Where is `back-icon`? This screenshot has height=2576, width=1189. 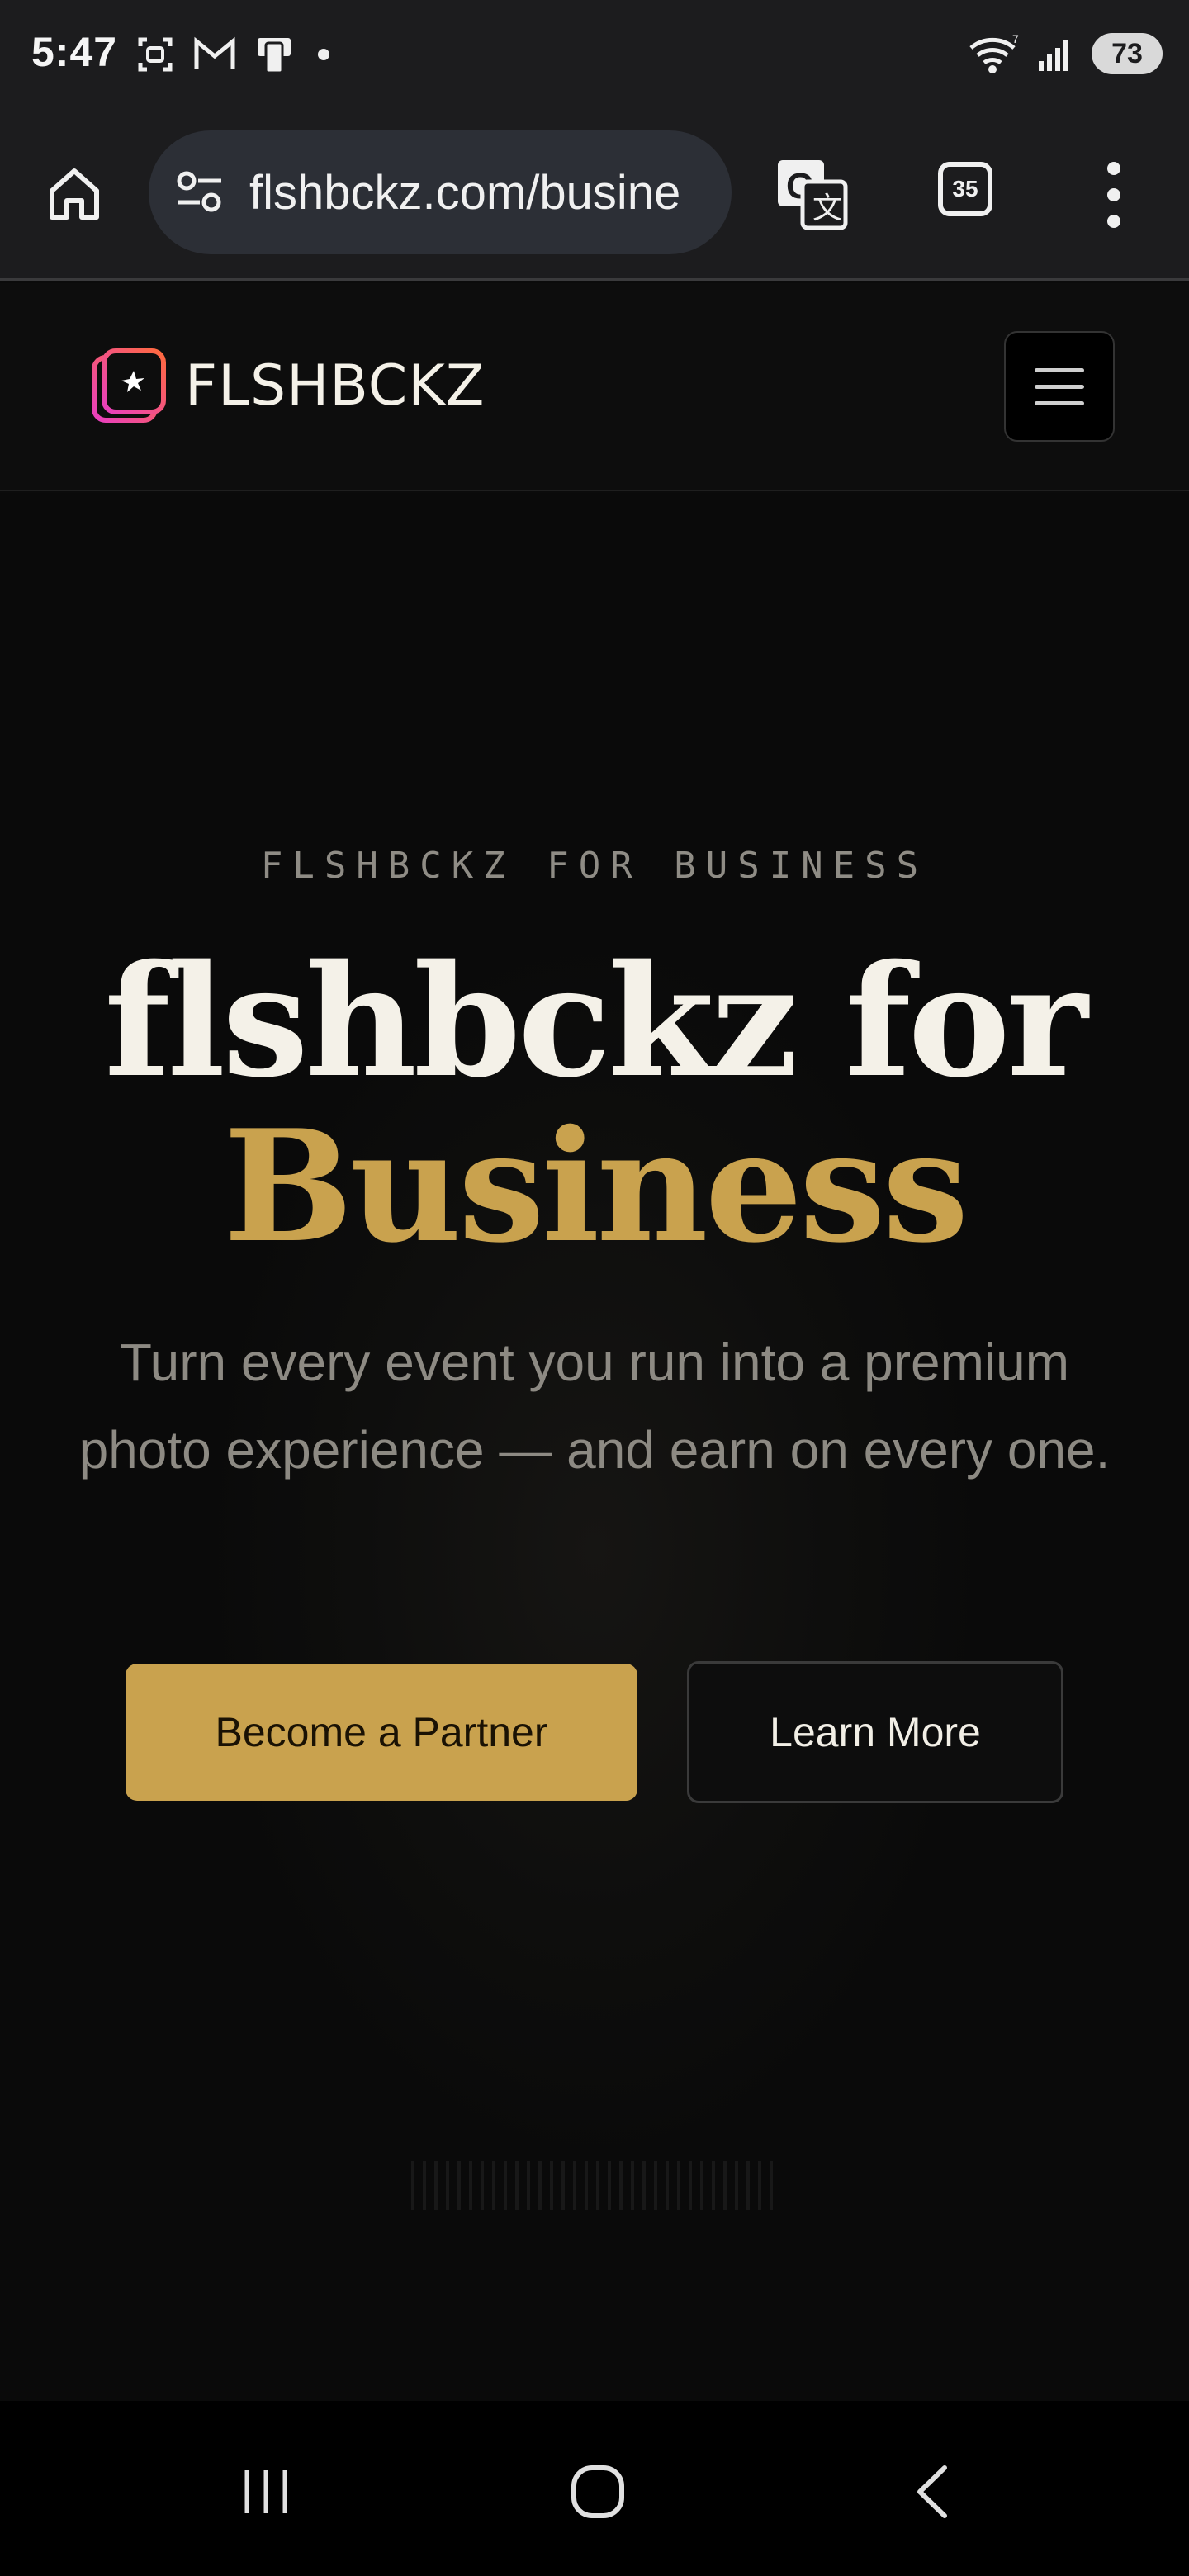 back-icon is located at coordinates (933, 2492).